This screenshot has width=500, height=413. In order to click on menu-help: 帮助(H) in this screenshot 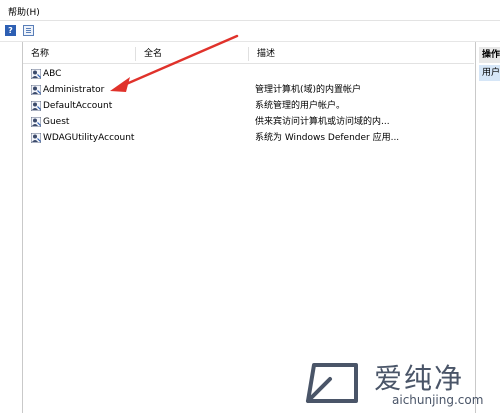, I will do `click(24, 11)`.